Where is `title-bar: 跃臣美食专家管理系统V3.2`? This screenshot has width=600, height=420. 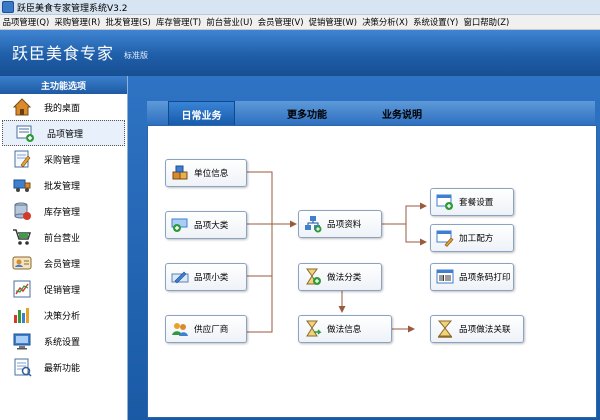 title-bar: 跃臣美食专家管理系统V3.2 is located at coordinates (300, 7).